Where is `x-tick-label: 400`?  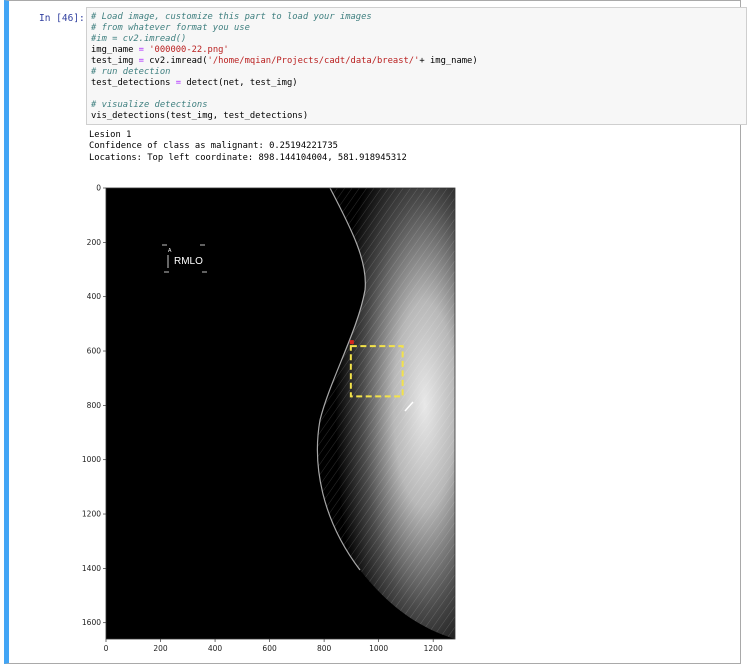 x-tick-label: 400 is located at coordinates (215, 648).